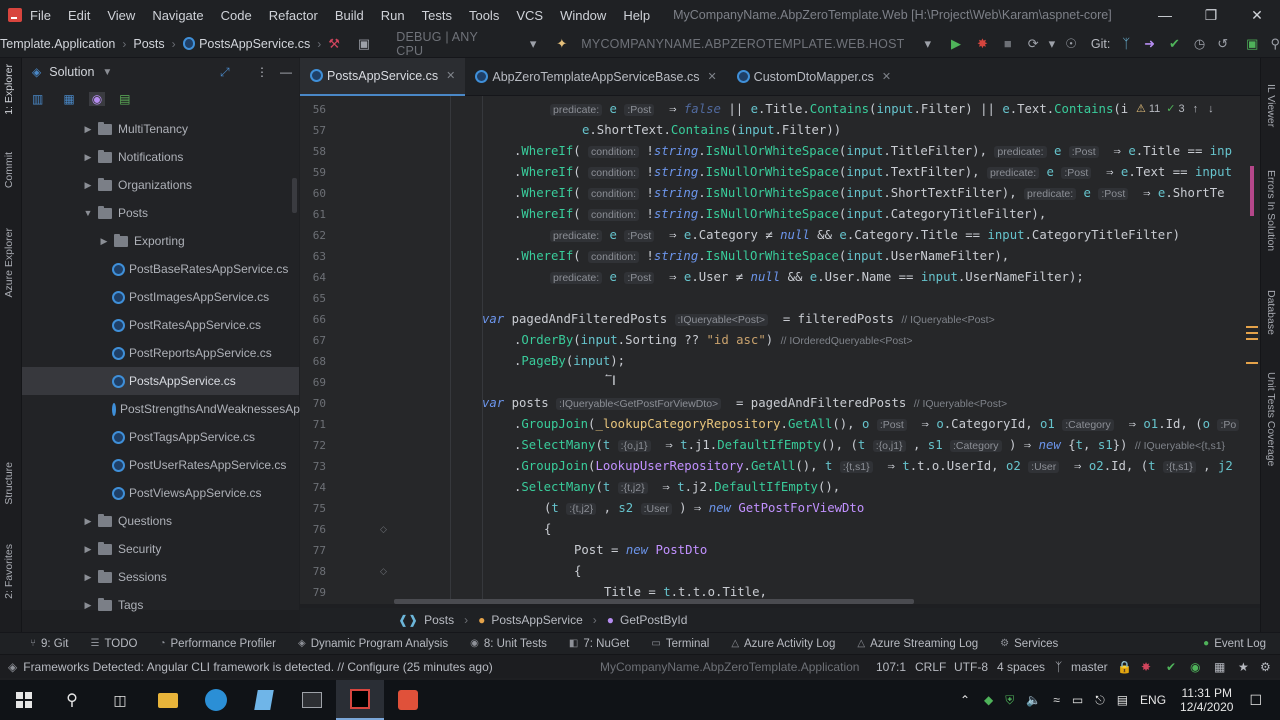  I want to click on language-indicator: ENG, so click(1153, 700).